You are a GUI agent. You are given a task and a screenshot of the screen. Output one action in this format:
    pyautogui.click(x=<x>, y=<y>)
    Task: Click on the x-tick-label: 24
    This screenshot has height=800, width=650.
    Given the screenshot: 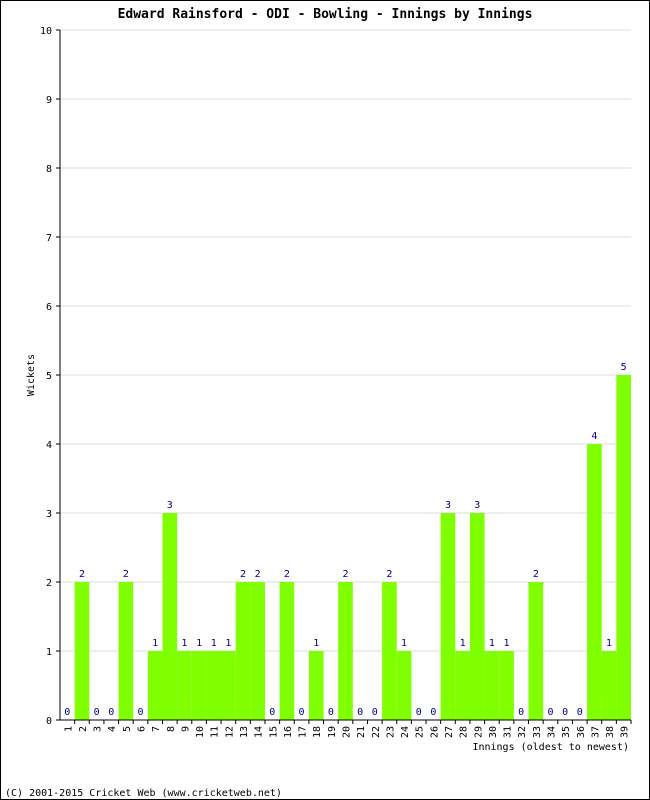 What is the action you would take?
    pyautogui.click(x=405, y=732)
    